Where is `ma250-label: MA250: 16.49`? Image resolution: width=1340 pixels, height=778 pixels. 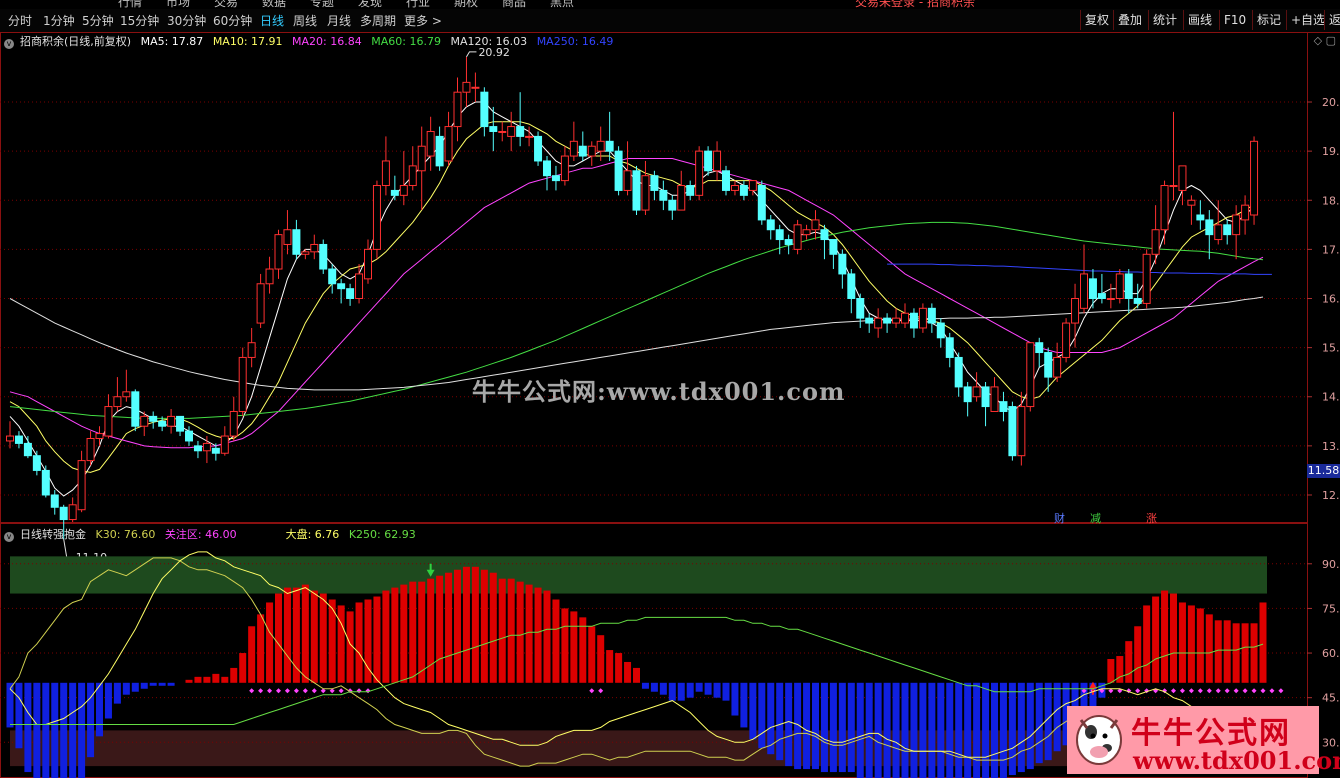
ma250-label: MA250: 16.49 is located at coordinates (575, 41).